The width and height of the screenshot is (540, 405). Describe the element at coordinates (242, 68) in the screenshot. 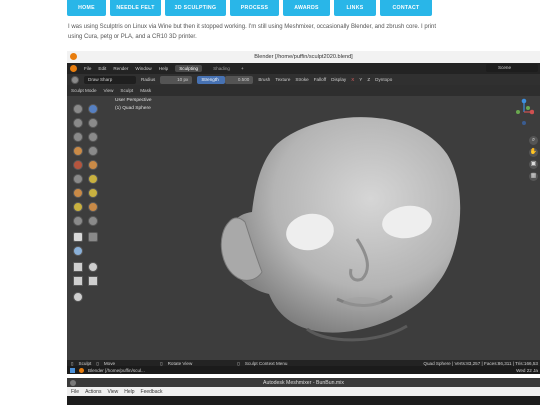

I see `add-workspace-button: +` at that location.